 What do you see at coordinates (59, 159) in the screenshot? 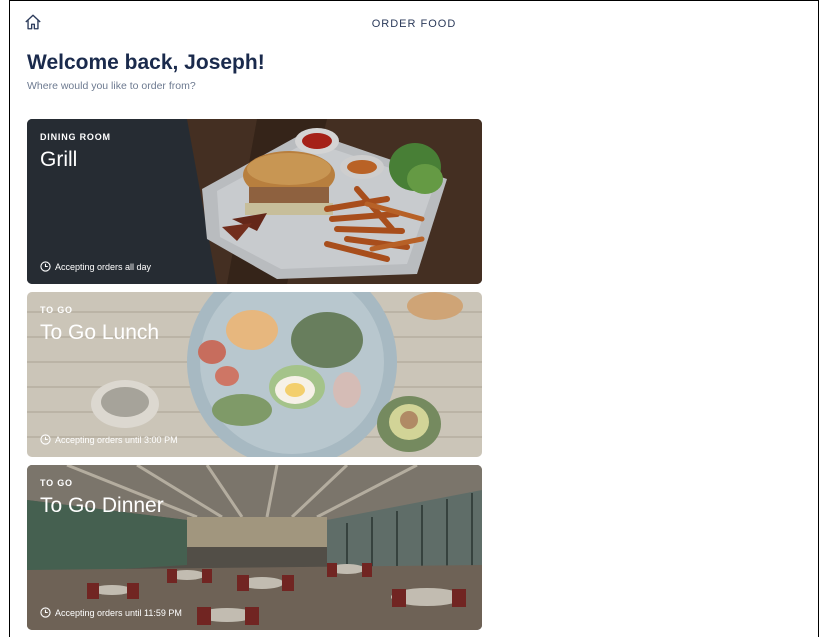
I see `venue-name: Grill` at bounding box center [59, 159].